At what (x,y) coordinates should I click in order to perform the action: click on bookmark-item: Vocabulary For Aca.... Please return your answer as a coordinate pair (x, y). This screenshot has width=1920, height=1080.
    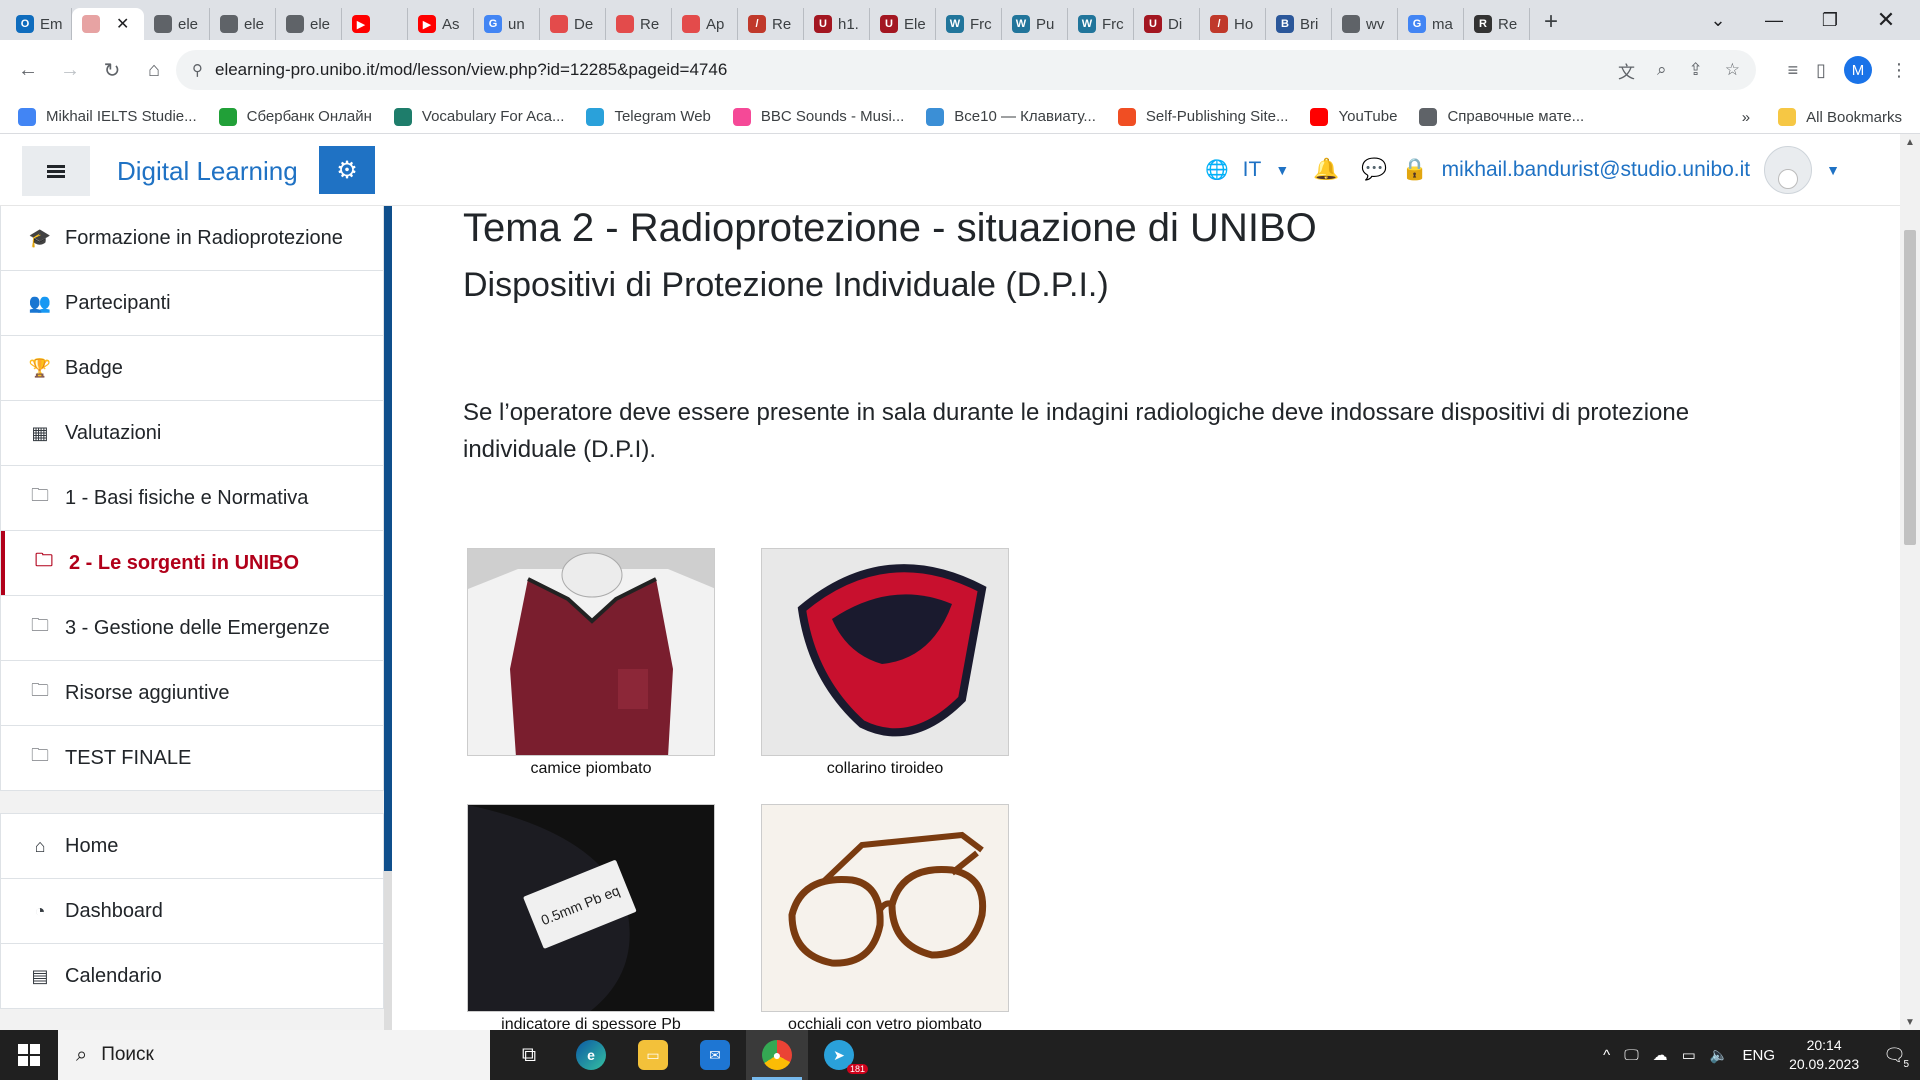
    Looking at the image, I should click on (478, 116).